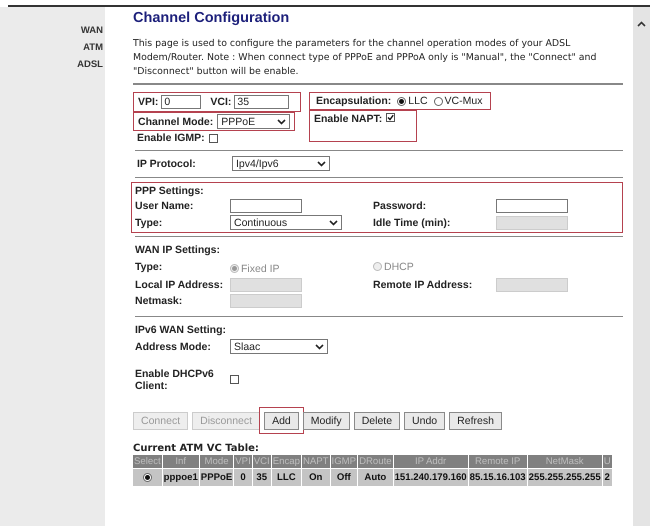 The width and height of the screenshot is (650, 526). I want to click on column-header: VPI, so click(243, 461).